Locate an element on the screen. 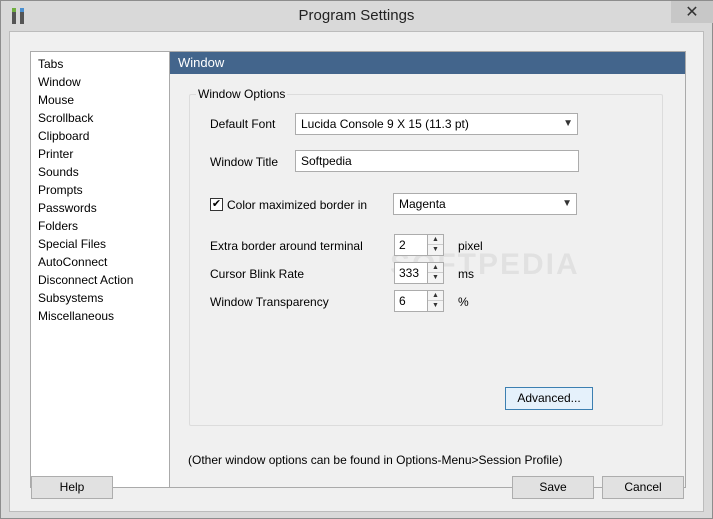 This screenshot has width=713, height=519. close-button: ✕ is located at coordinates (692, 12).